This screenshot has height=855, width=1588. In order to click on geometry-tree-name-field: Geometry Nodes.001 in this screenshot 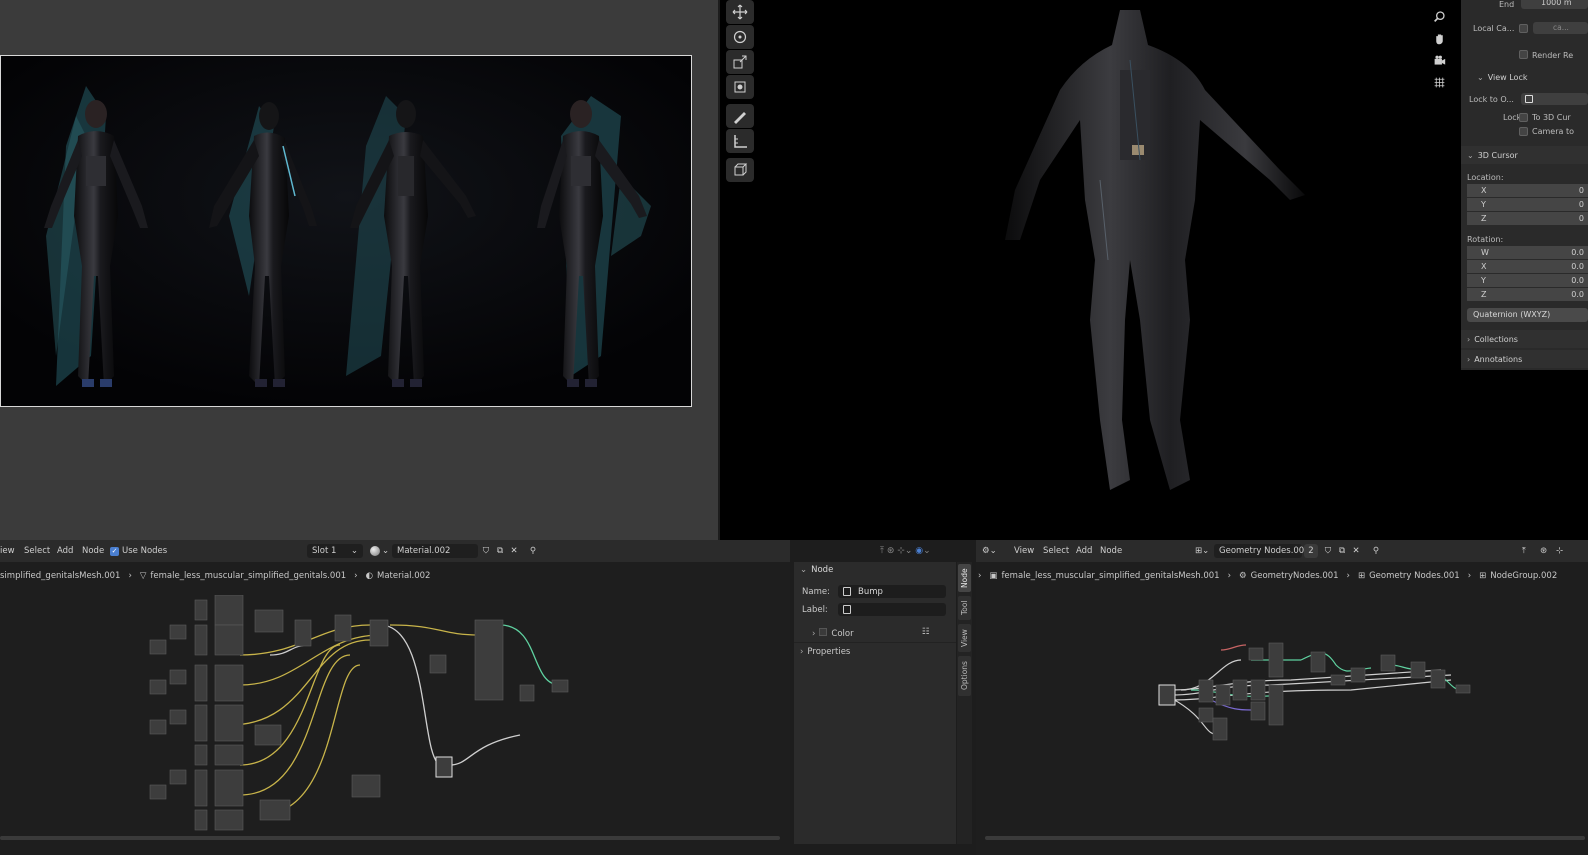, I will do `click(1262, 551)`.